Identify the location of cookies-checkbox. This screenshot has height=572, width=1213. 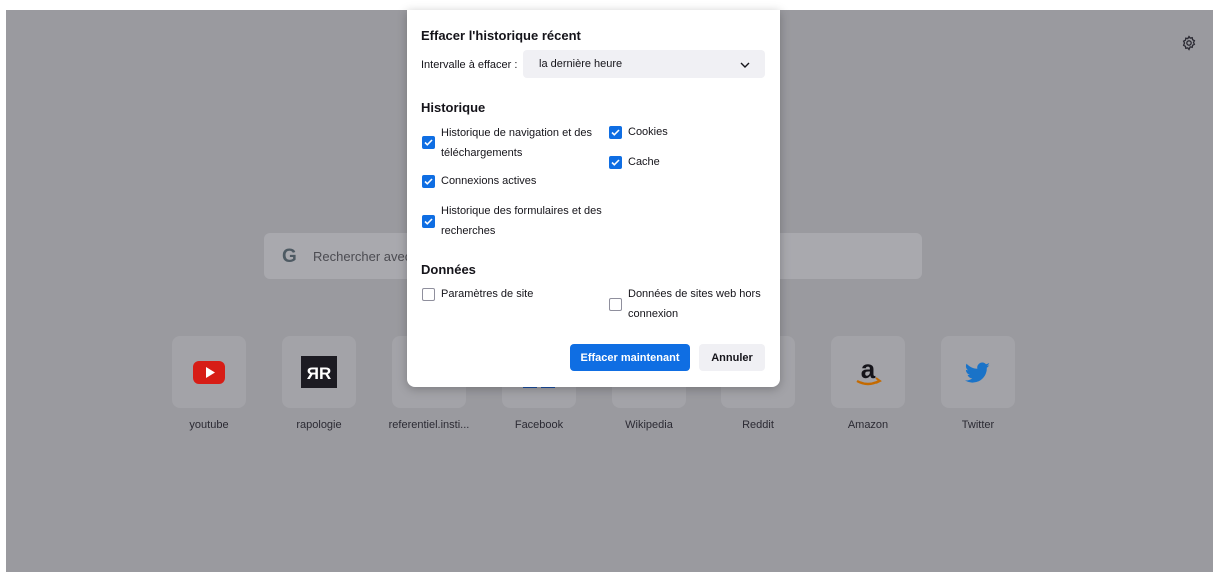
(615, 132).